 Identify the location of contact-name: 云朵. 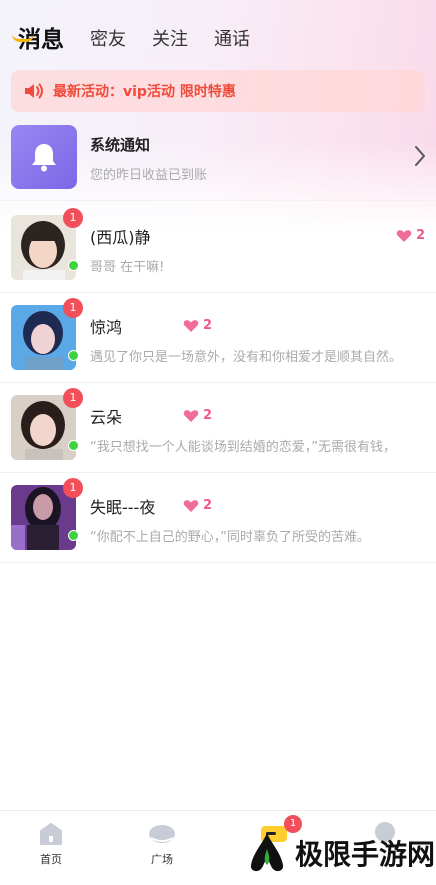
(106, 417).